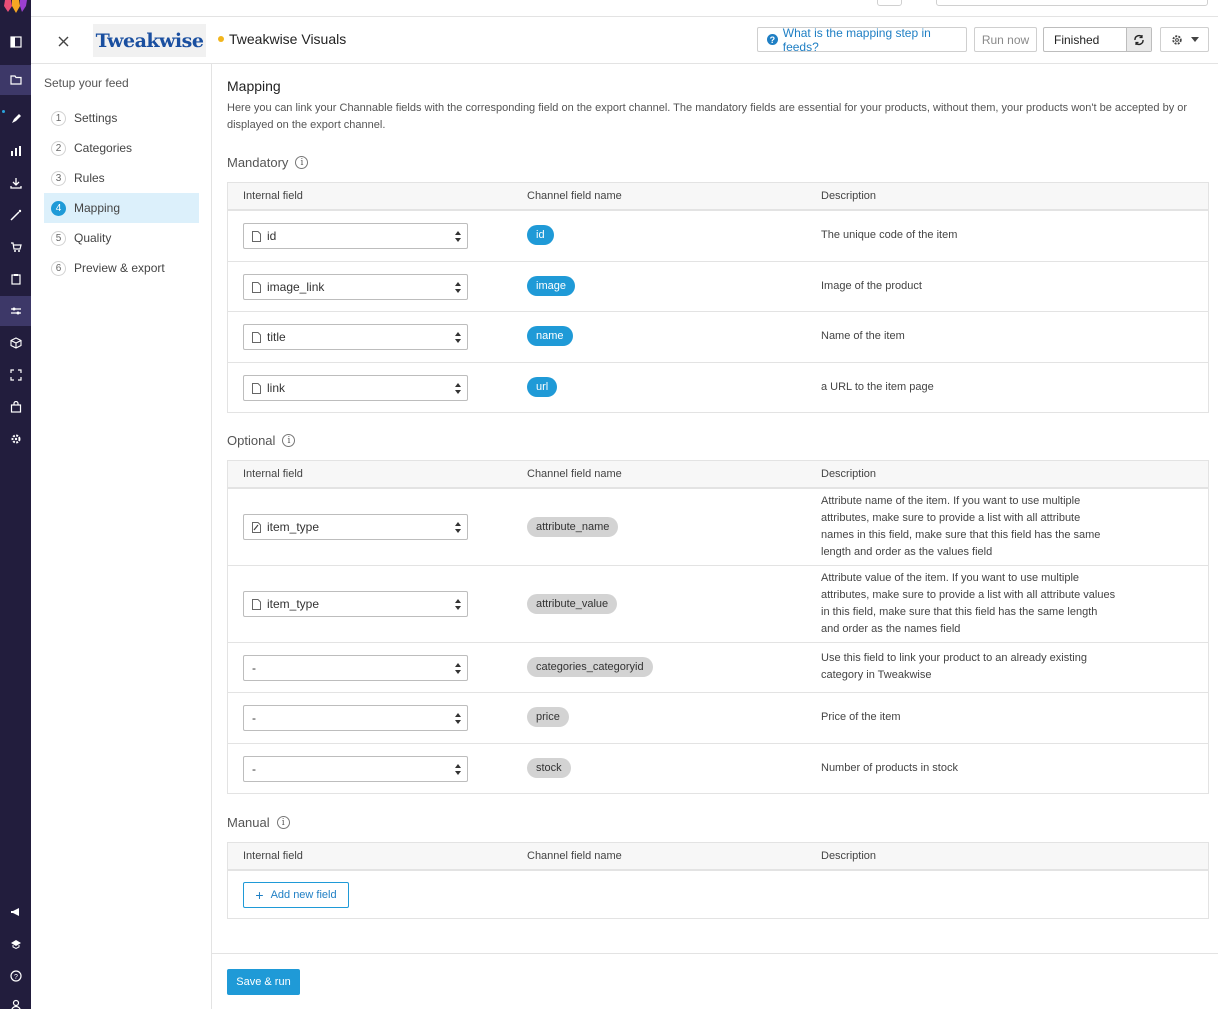 The width and height of the screenshot is (1218, 1009). I want to click on run-now-label: Run now, so click(1005, 39).